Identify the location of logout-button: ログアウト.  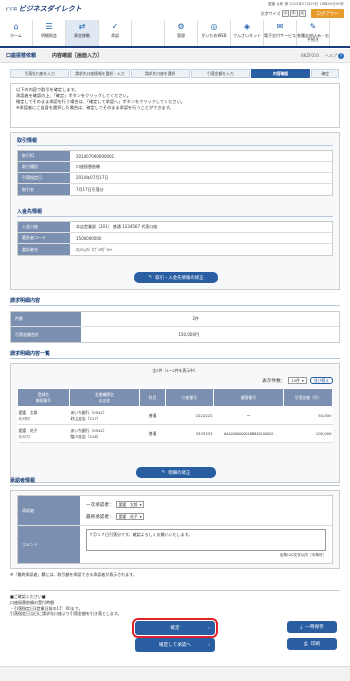
(327, 13).